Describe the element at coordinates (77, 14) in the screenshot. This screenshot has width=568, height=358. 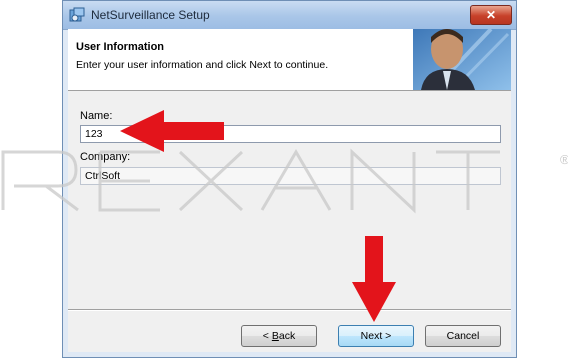
I see `setup-icon` at that location.